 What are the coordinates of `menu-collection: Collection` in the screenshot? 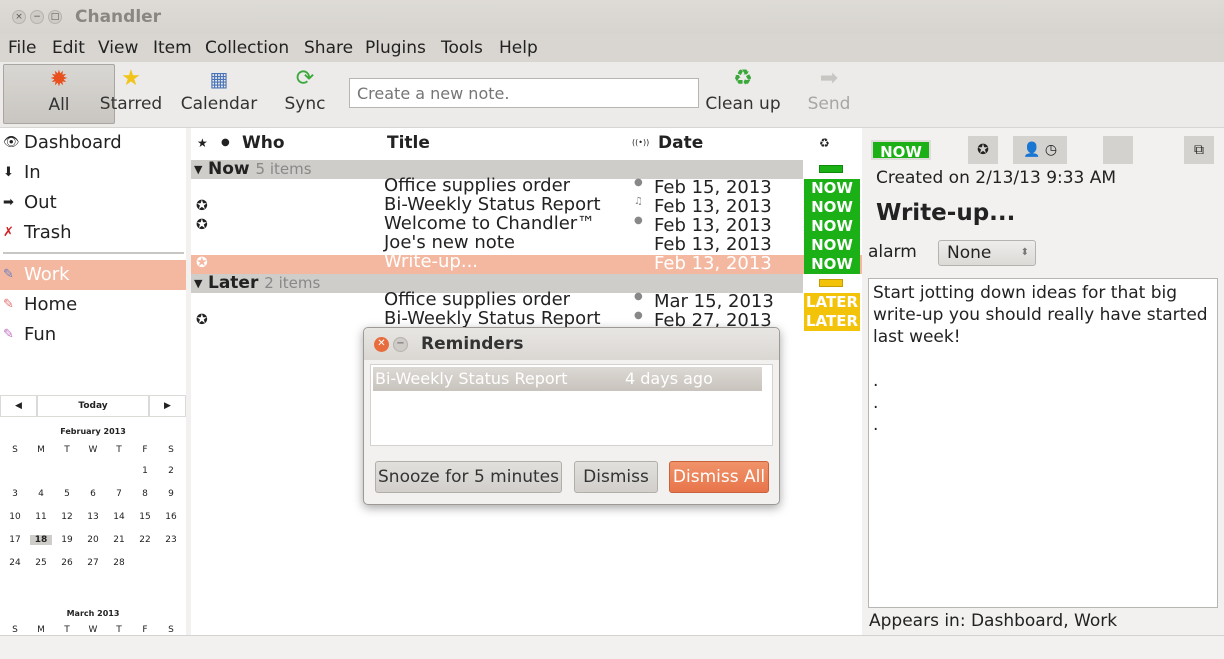 It's located at (247, 48).